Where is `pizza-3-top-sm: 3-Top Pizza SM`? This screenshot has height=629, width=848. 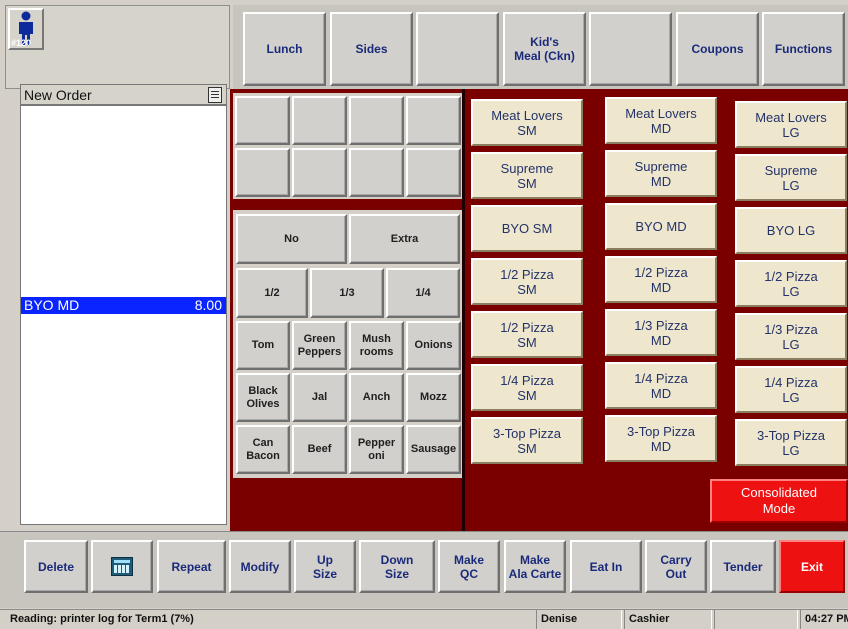
pizza-3-top-sm: 3-Top Pizza SM is located at coordinates (527, 440).